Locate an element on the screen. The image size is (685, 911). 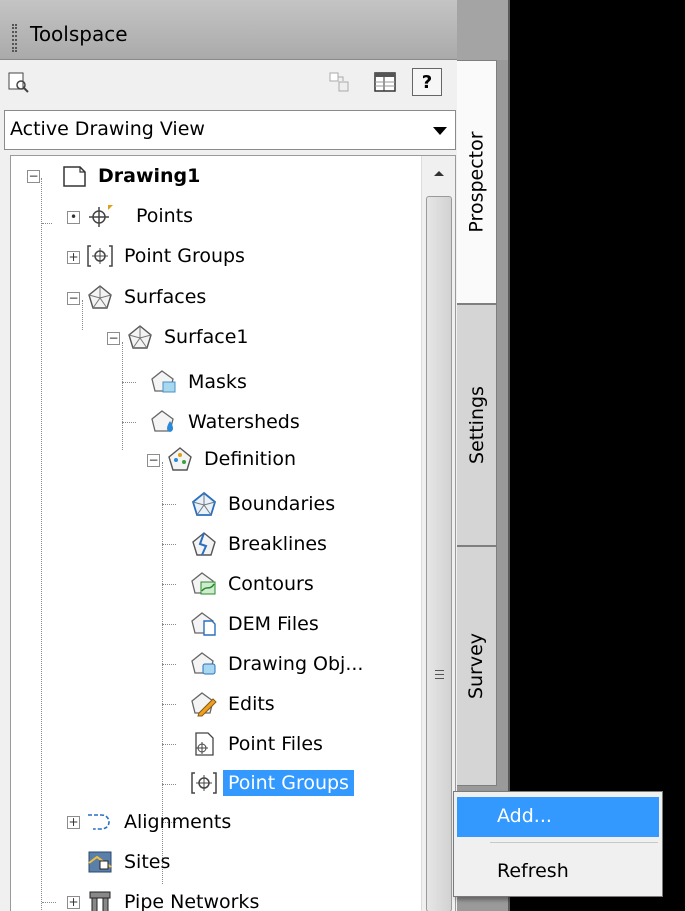
tree-item-label: DEM Files is located at coordinates (273, 624).